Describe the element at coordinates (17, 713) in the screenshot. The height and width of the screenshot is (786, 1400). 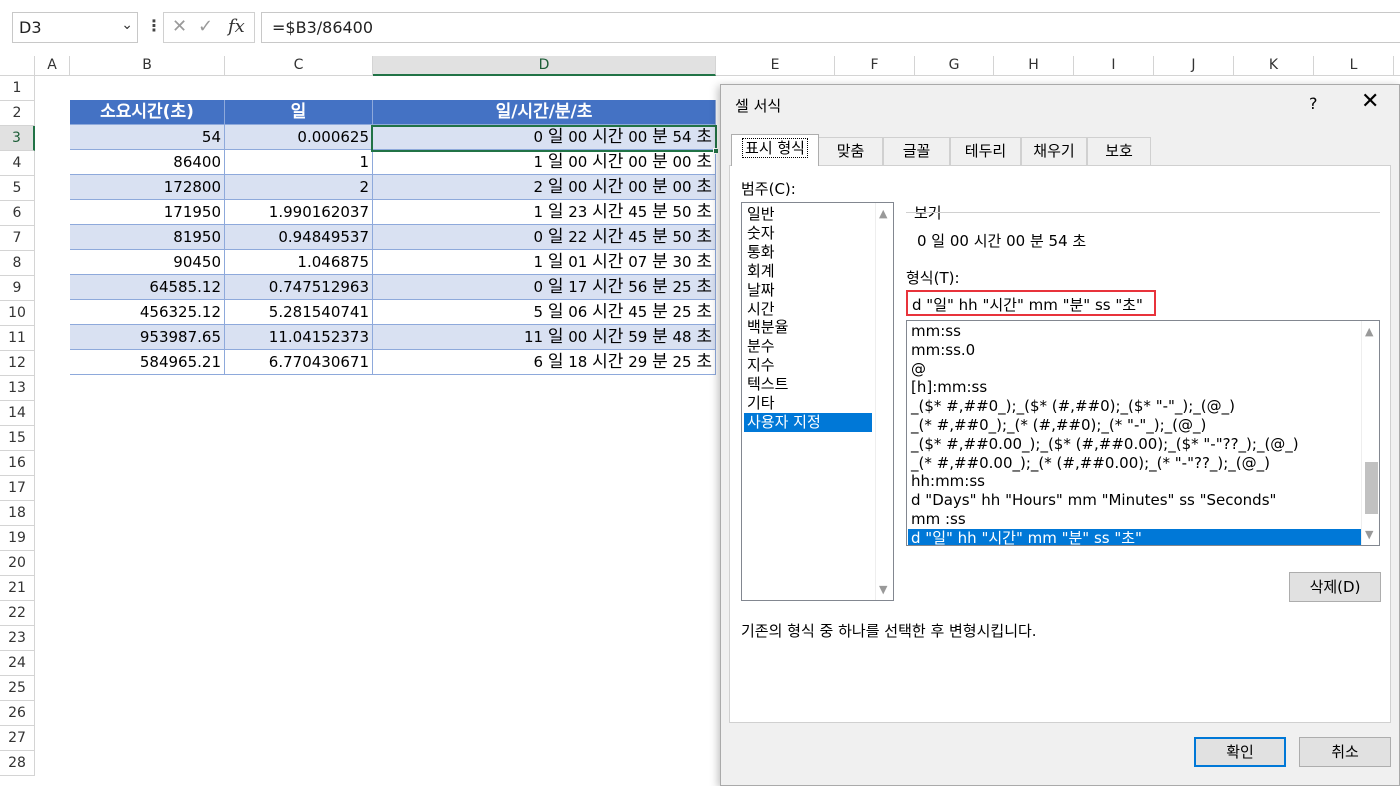
I see `row-header: 26` at that location.